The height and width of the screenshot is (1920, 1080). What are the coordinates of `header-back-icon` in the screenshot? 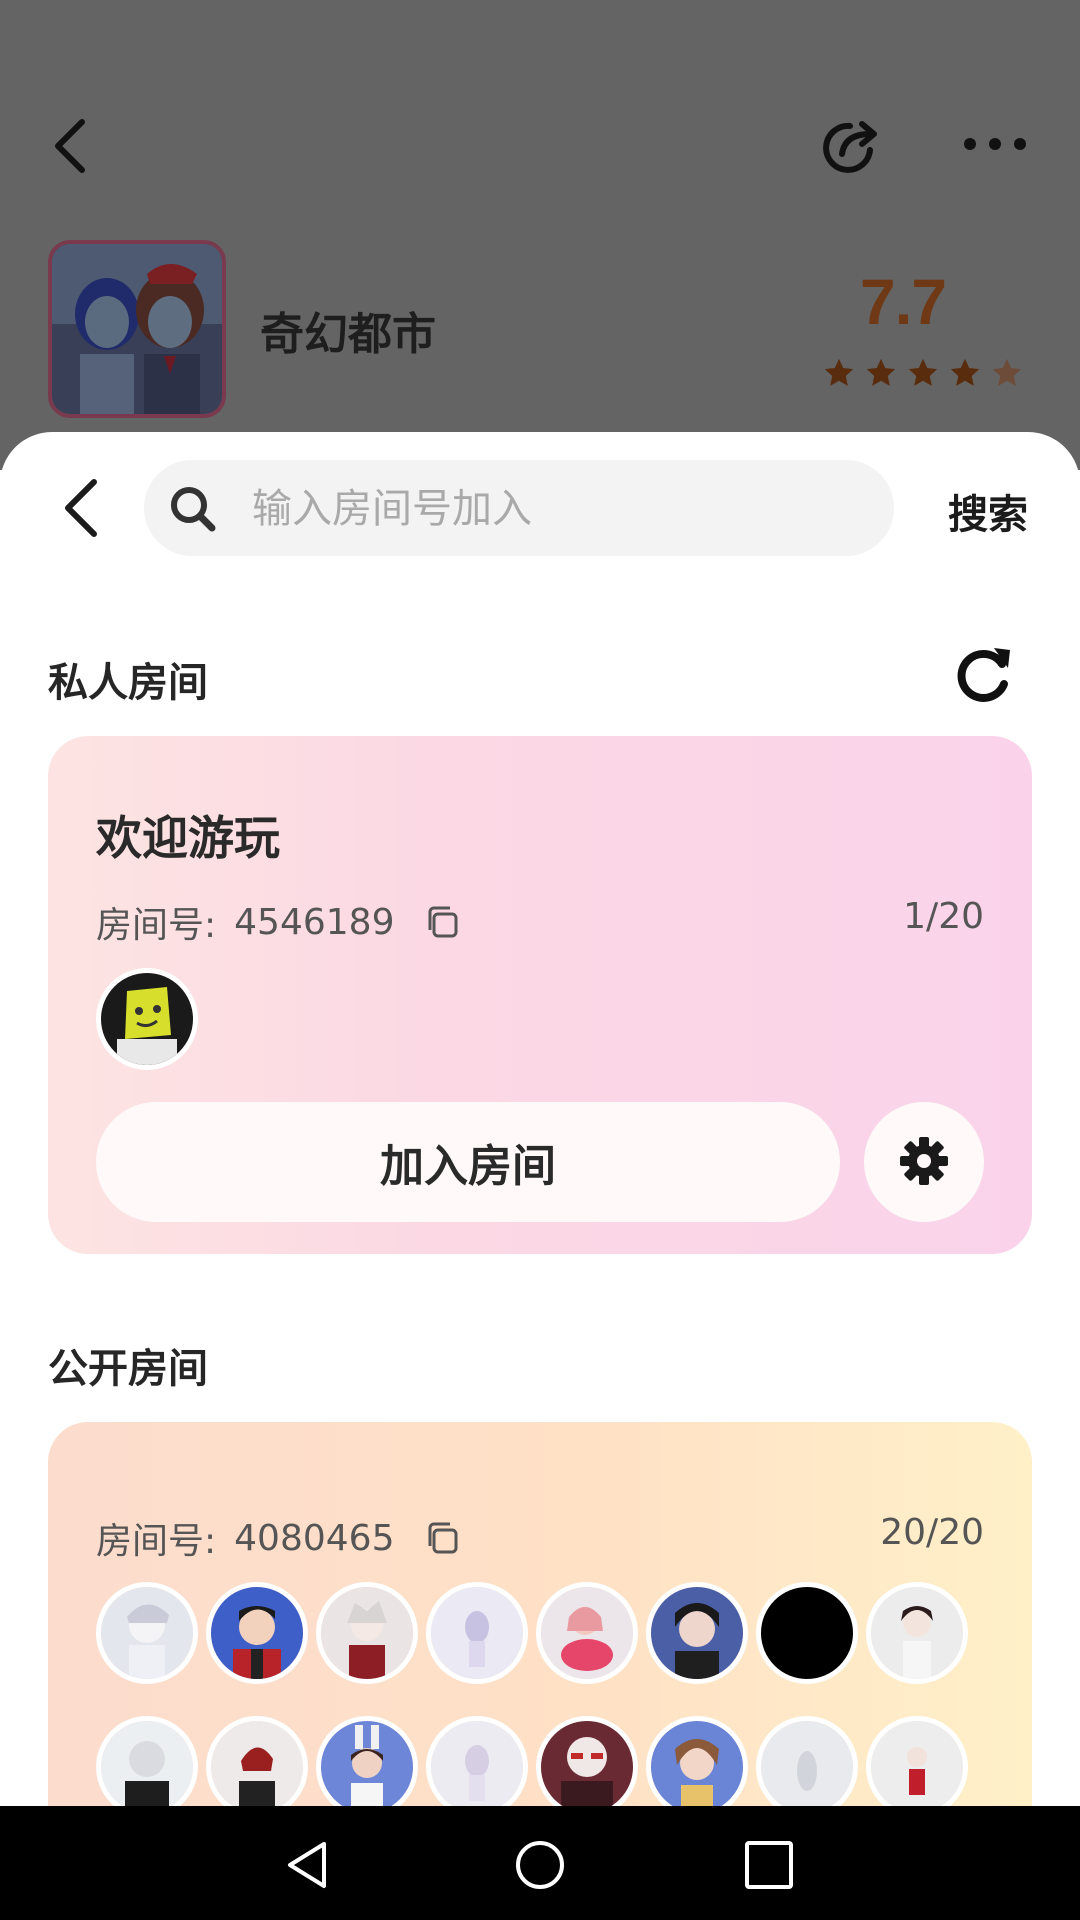 It's located at (70, 146).